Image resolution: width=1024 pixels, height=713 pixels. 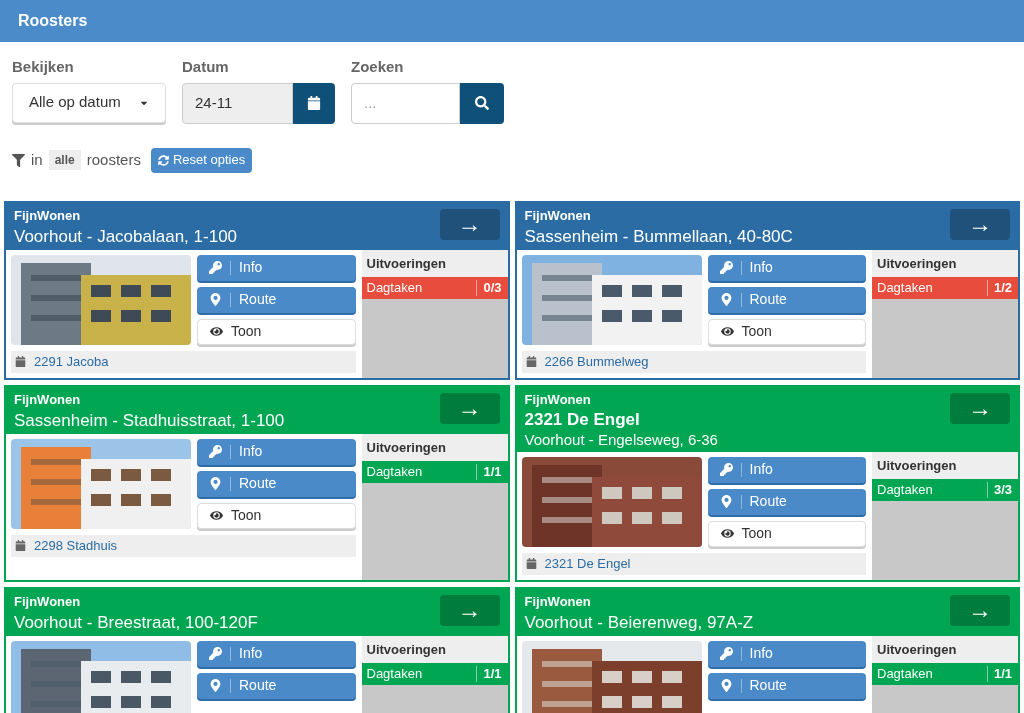 What do you see at coordinates (18, 160) in the screenshot?
I see `filter-icon` at bounding box center [18, 160].